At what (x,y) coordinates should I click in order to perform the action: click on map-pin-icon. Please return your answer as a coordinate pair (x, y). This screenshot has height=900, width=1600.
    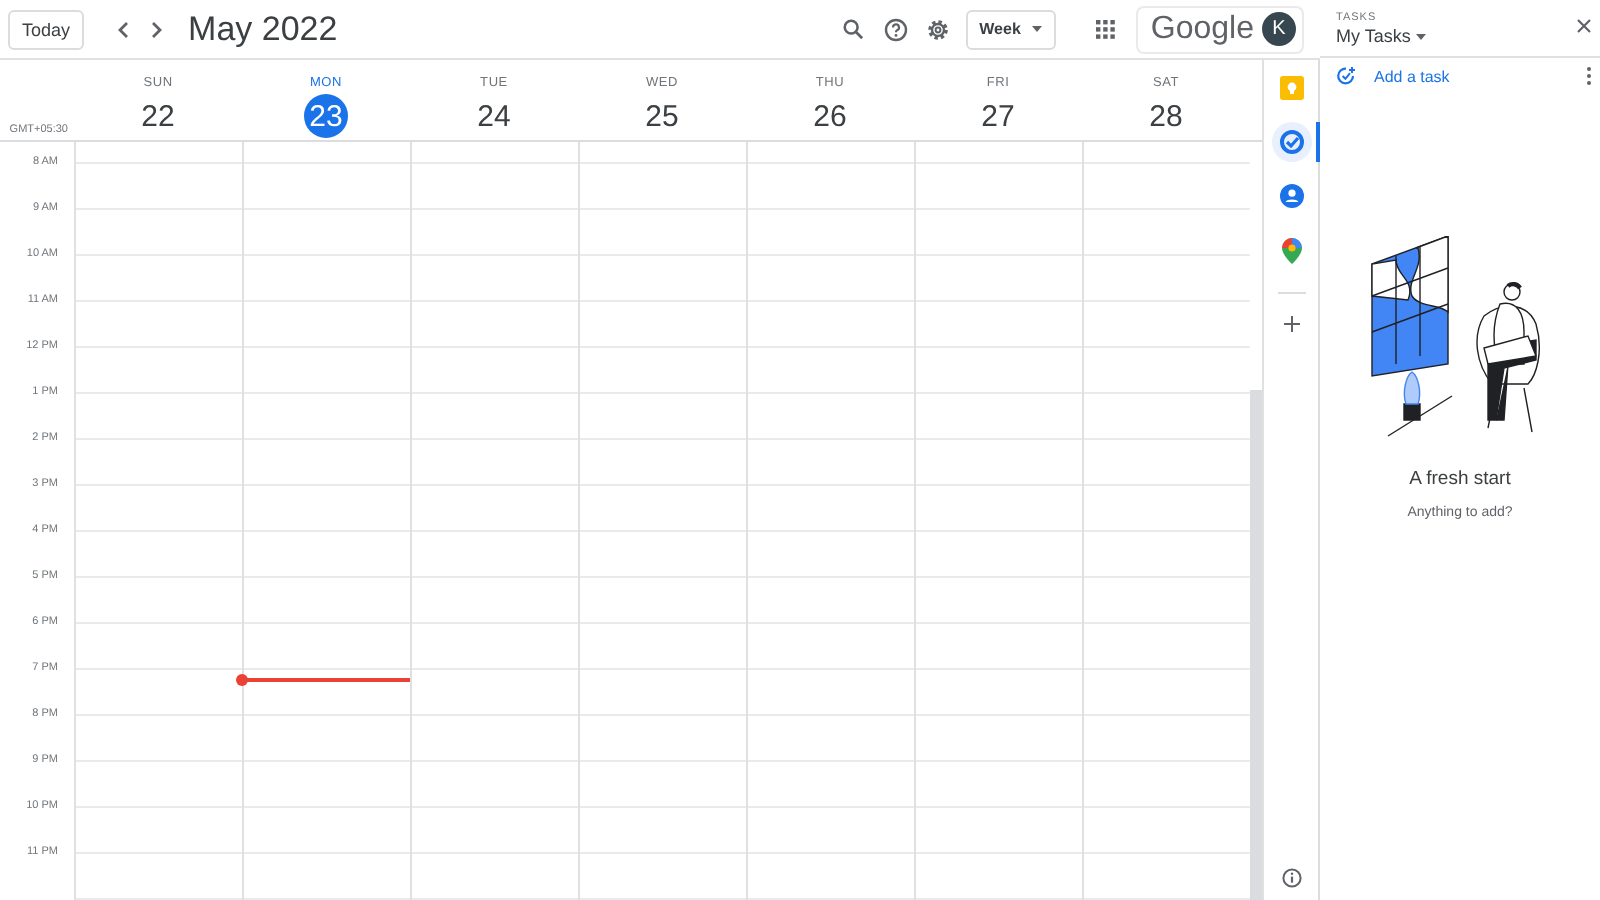
    Looking at the image, I should click on (1291, 250).